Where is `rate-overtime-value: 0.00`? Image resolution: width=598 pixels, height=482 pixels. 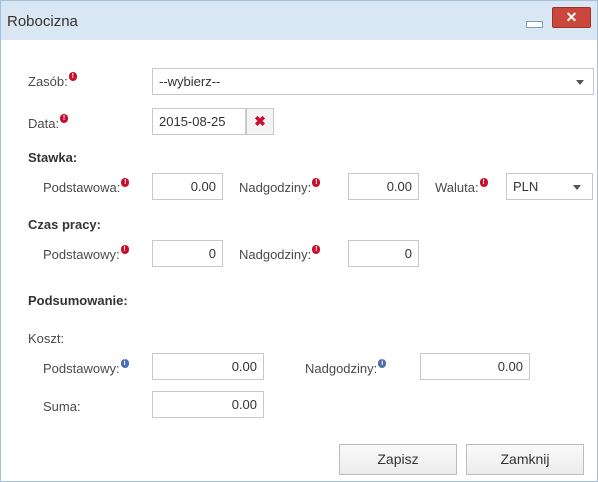 rate-overtime-value: 0.00 is located at coordinates (399, 186).